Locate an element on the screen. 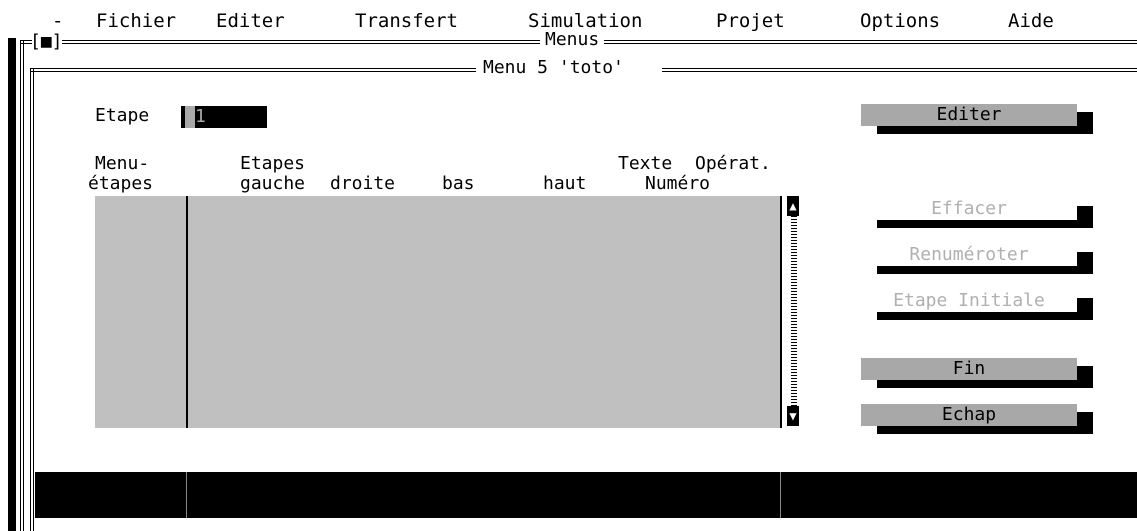  effacer-button-label: Effacer is located at coordinates (969, 208).